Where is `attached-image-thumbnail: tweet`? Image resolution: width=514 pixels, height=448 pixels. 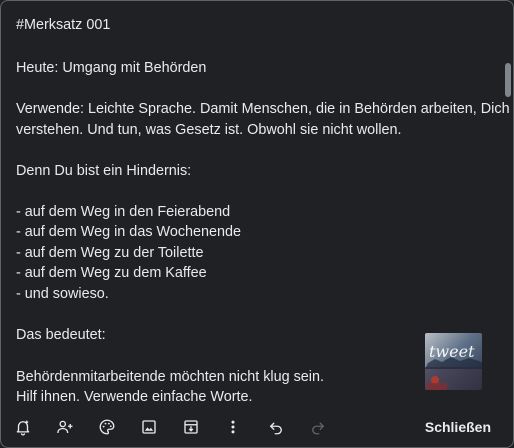
attached-image-thumbnail: tweet is located at coordinates (453, 361).